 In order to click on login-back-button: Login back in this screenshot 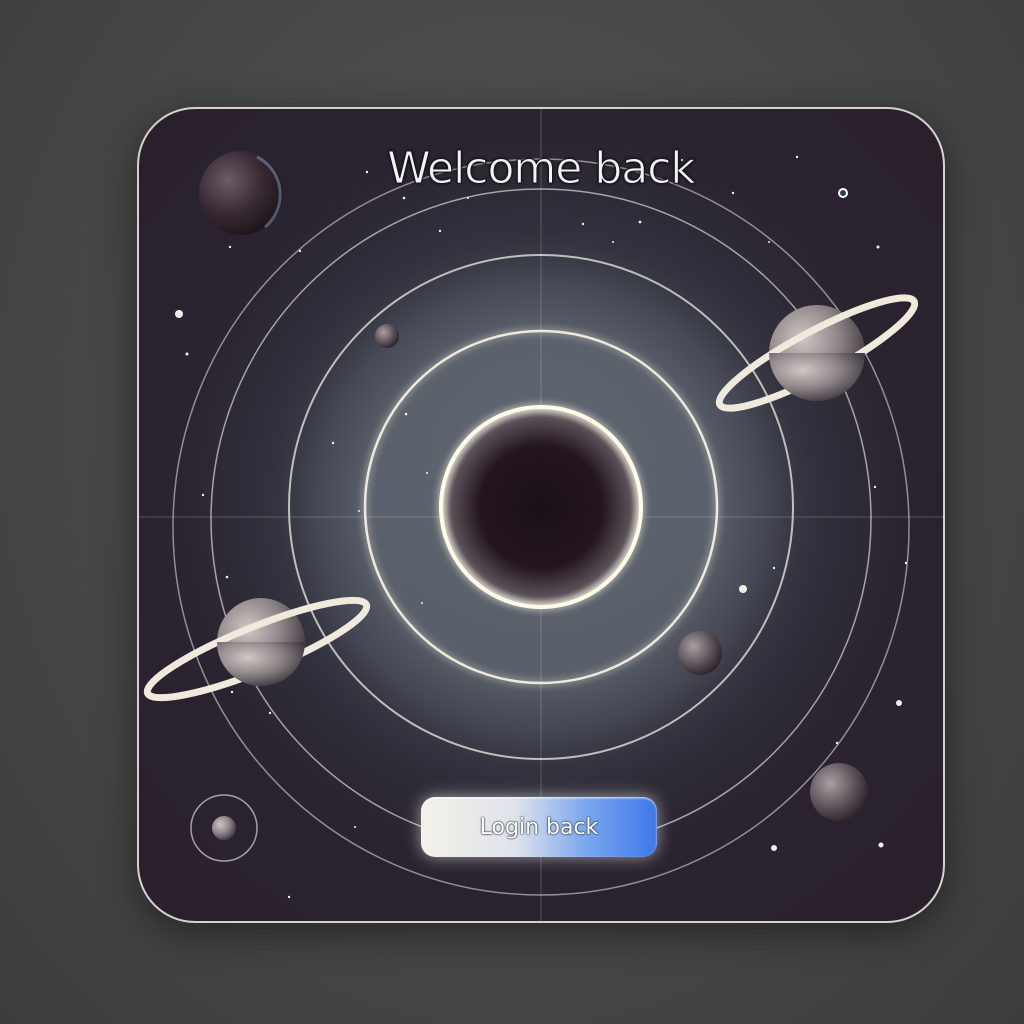, I will do `click(539, 827)`.